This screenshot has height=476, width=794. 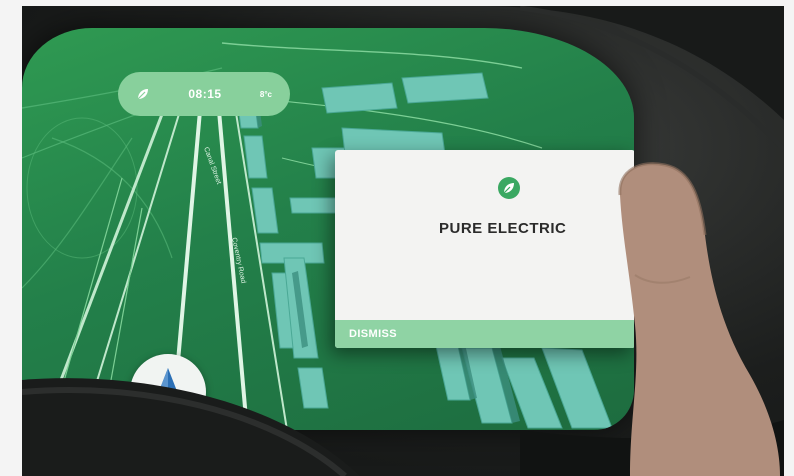 I want to click on clock-time: 08:15, so click(x=205, y=94).